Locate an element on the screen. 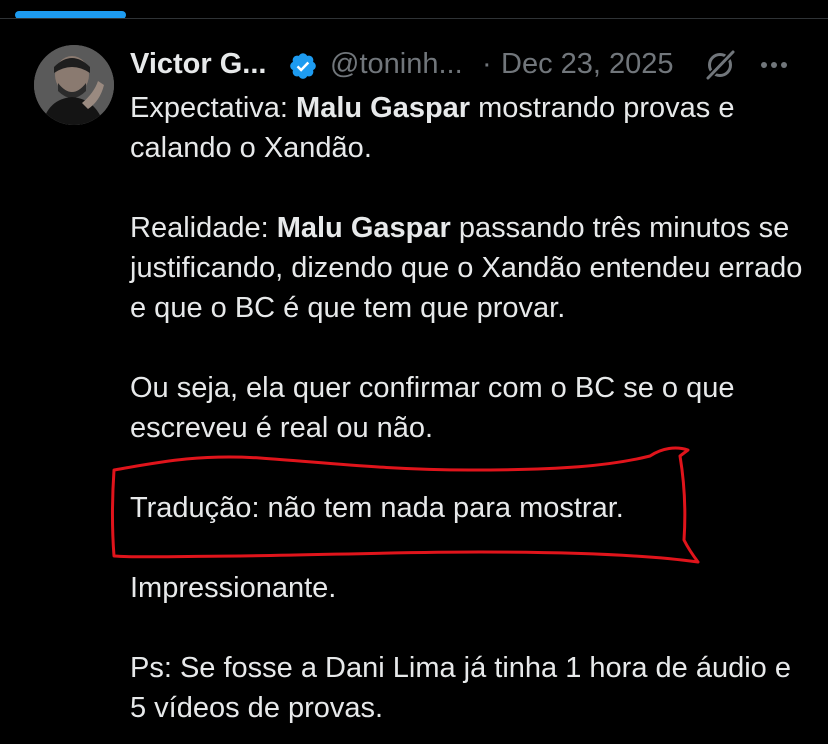 The height and width of the screenshot is (744, 828). tweet-text-segment: Impressionante. is located at coordinates (233, 588).